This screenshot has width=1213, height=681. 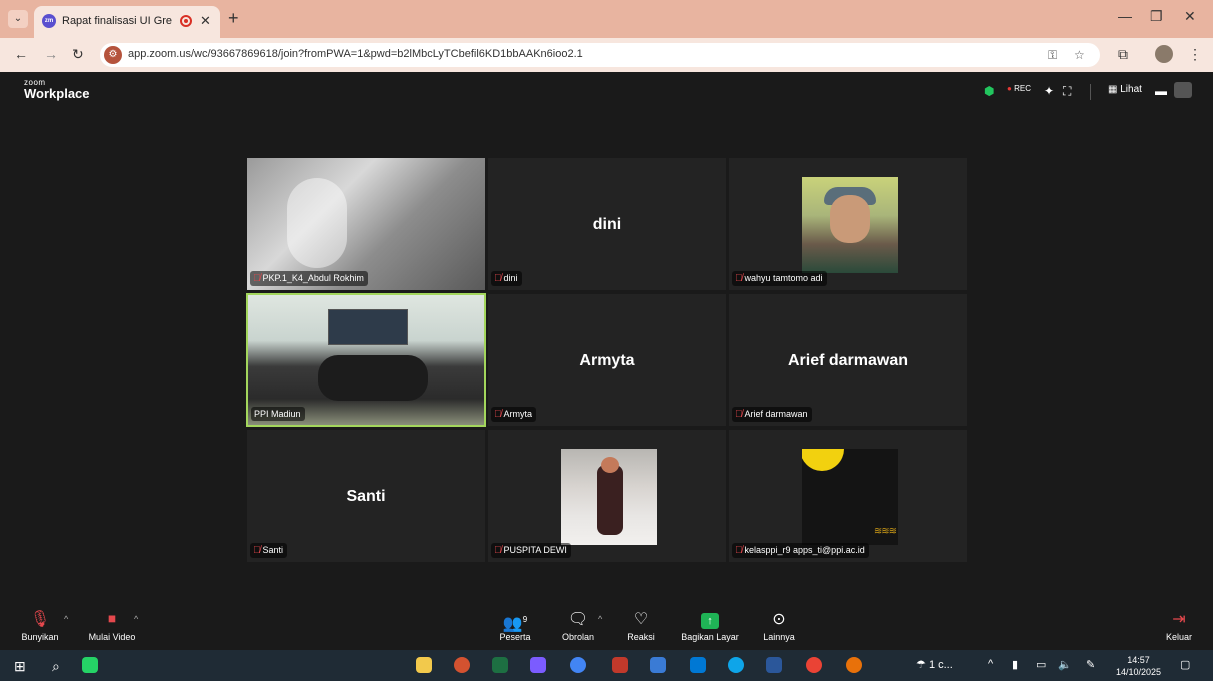 I want to click on share-screen-button: ↑ Bagikan Layar, so click(x=710, y=626).